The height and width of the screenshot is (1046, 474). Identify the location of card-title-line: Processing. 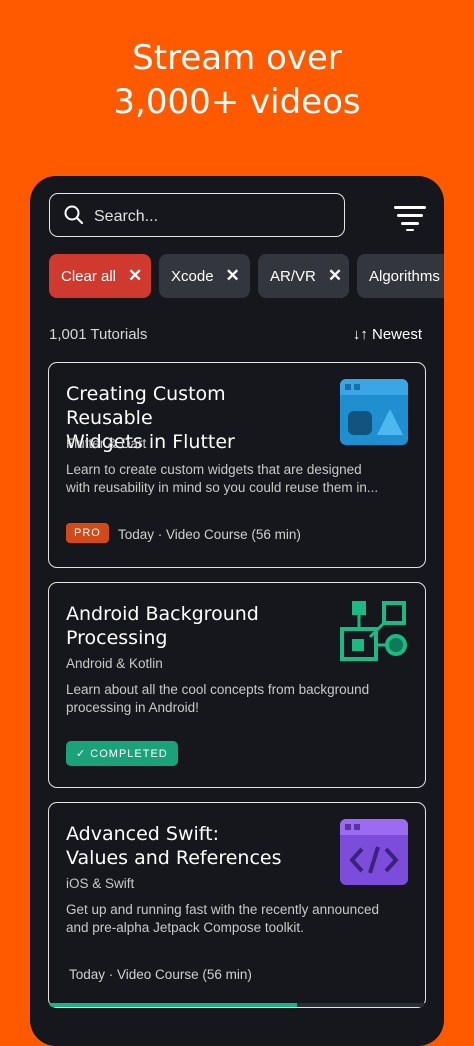
(117, 638).